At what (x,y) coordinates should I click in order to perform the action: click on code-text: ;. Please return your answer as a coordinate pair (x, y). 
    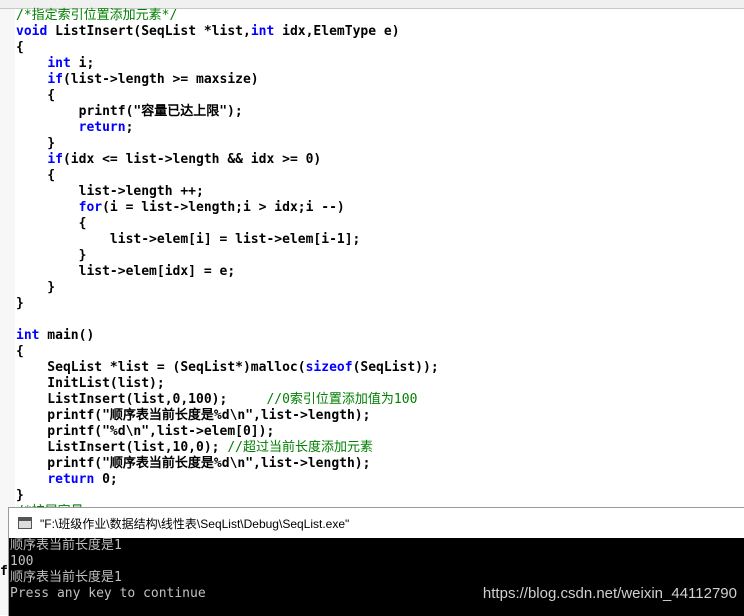
    Looking at the image, I should click on (129, 127).